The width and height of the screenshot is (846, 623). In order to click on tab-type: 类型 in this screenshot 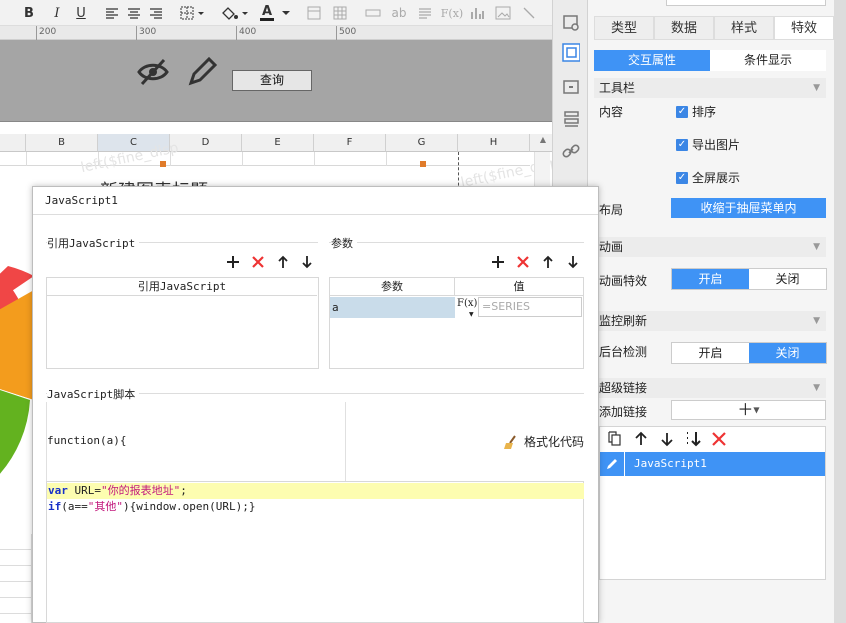, I will do `click(624, 28)`.